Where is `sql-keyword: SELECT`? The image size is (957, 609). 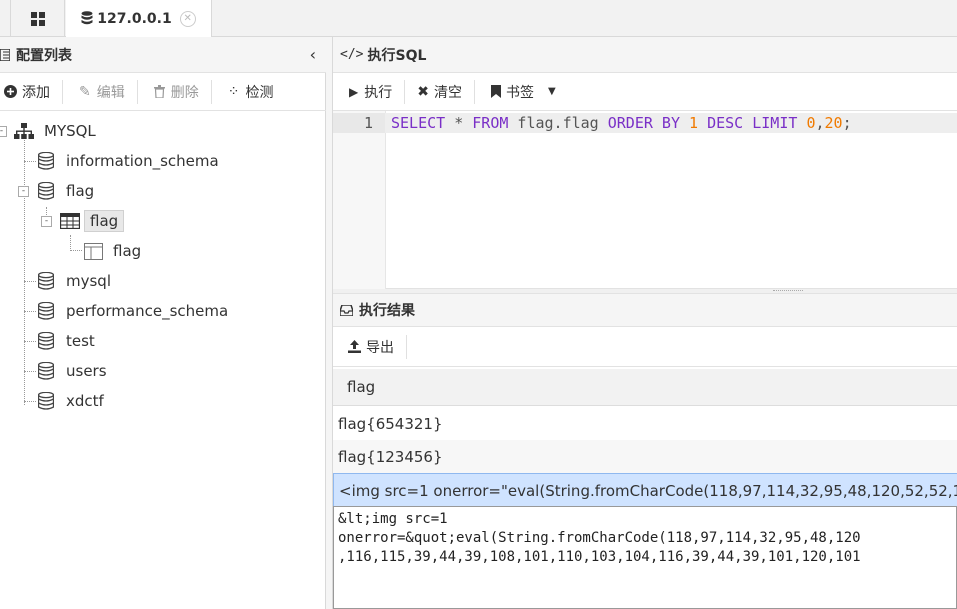
sql-keyword: SELECT is located at coordinates (418, 123).